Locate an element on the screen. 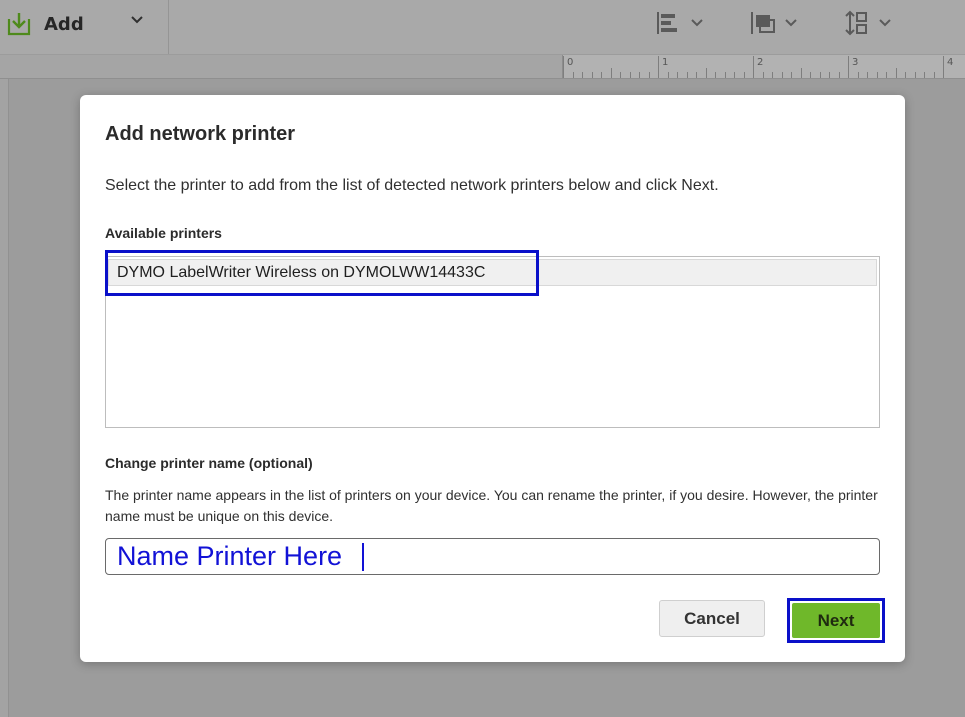 The height and width of the screenshot is (717, 965). add-label: Add is located at coordinates (64, 24).